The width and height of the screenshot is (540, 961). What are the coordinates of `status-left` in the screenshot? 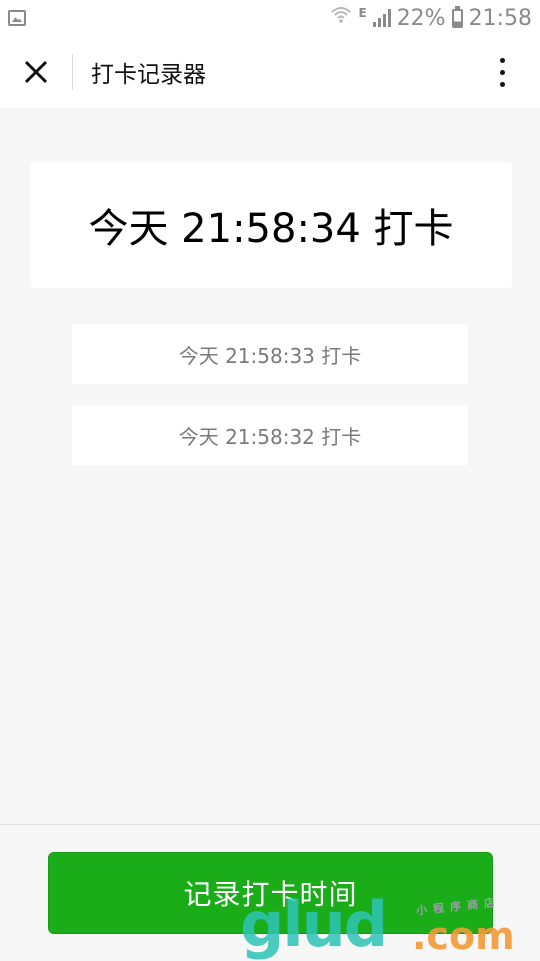 It's located at (17, 18).